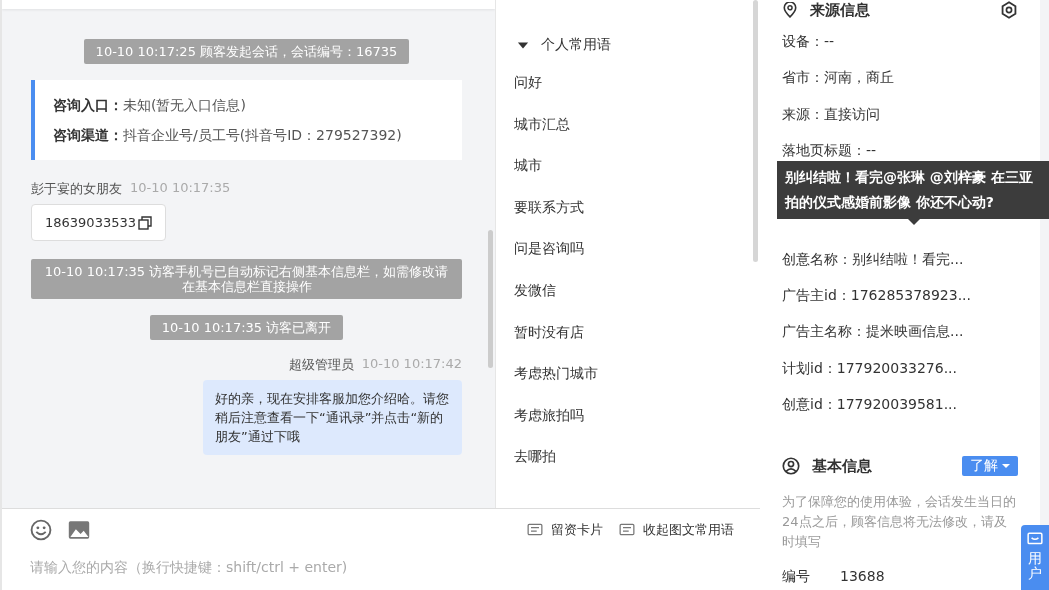 The width and height of the screenshot is (1049, 590). I want to click on tooltip-arrow, so click(914, 222).